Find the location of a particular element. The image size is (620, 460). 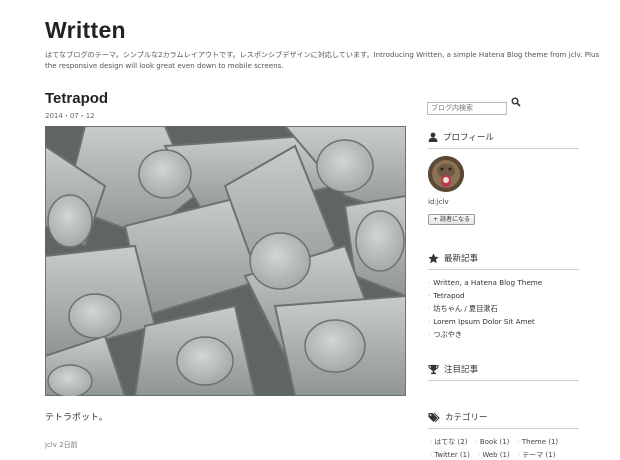

category-row: はてな (2) Book (1) Theme (1) is located at coordinates (497, 442).